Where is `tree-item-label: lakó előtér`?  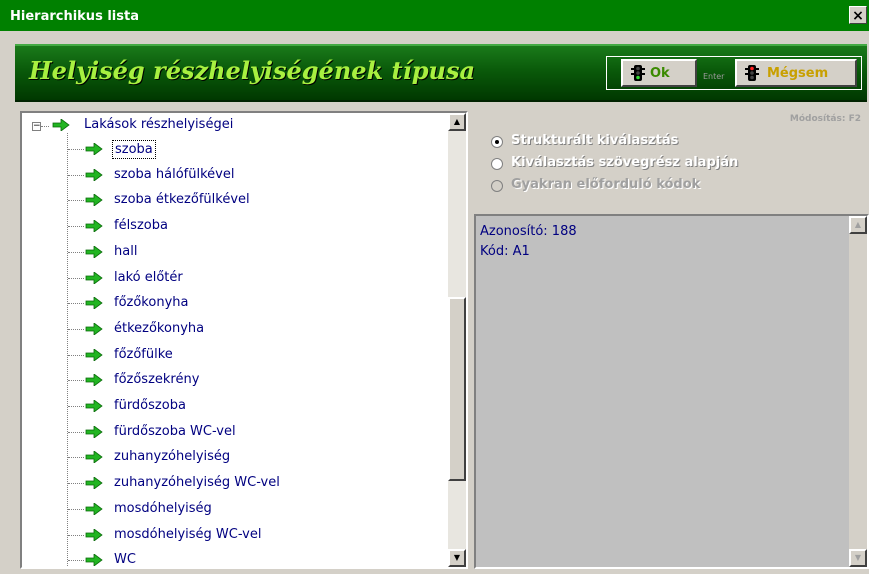 tree-item-label: lakó előtér is located at coordinates (148, 277).